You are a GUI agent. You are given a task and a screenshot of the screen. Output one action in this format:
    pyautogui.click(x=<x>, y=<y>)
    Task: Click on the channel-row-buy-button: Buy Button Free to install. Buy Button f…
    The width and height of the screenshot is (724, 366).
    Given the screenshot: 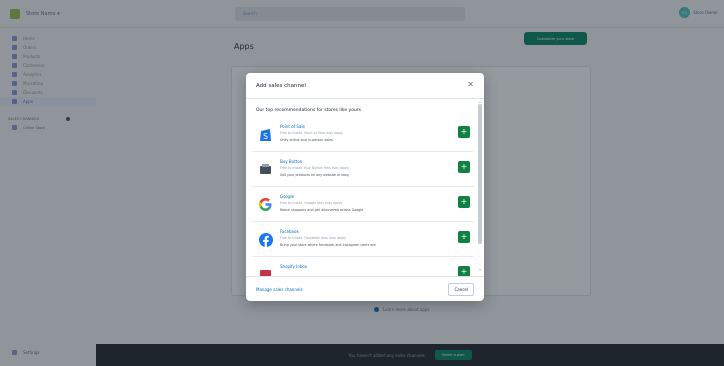 What is the action you would take?
    pyautogui.click(x=363, y=170)
    